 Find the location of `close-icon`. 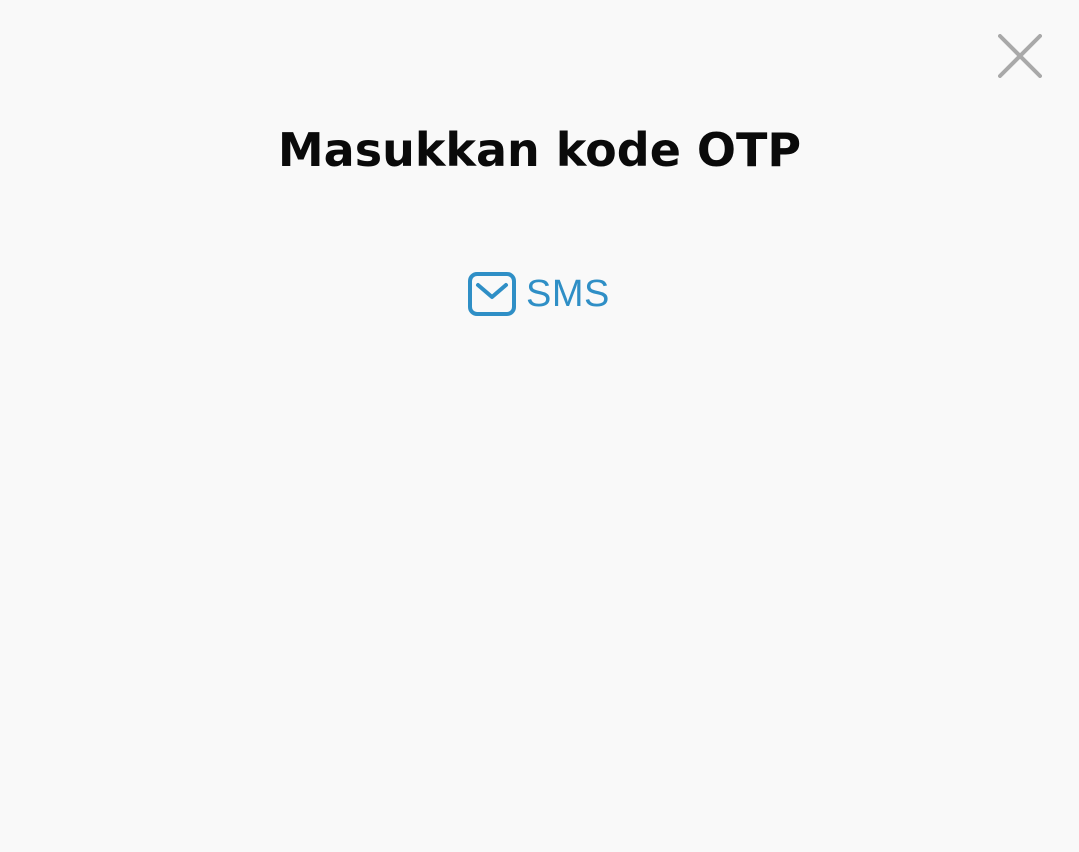

close-icon is located at coordinates (1020, 56).